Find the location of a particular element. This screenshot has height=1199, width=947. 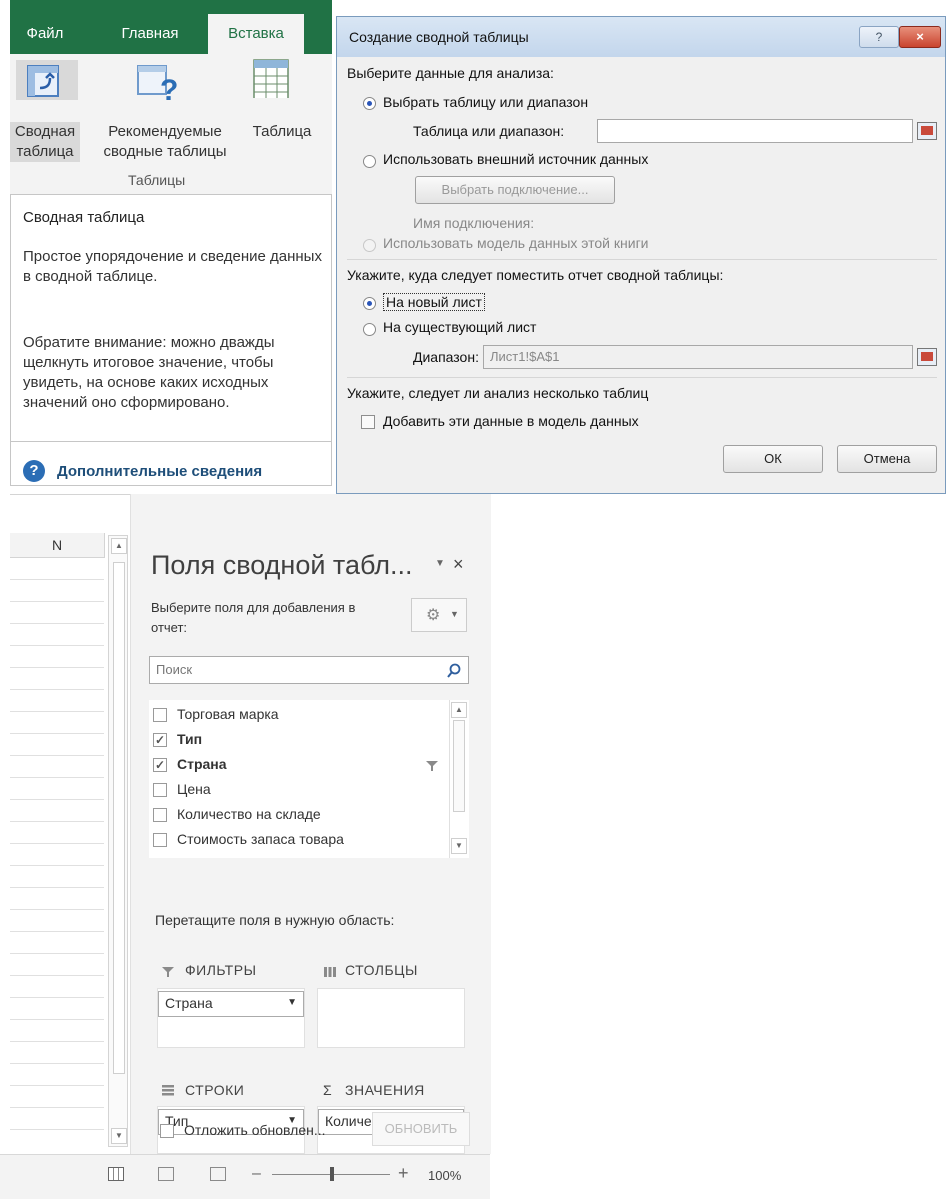

zoom-in-icon: + is located at coordinates (403, 1173).